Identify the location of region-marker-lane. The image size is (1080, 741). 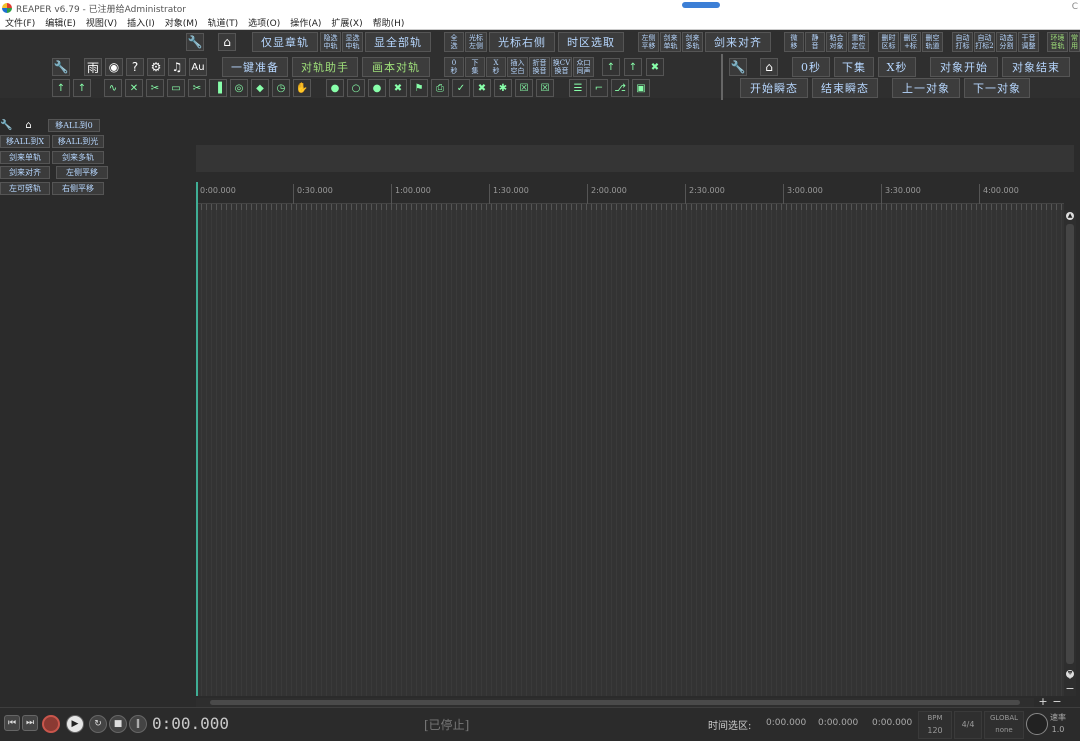
(635, 158).